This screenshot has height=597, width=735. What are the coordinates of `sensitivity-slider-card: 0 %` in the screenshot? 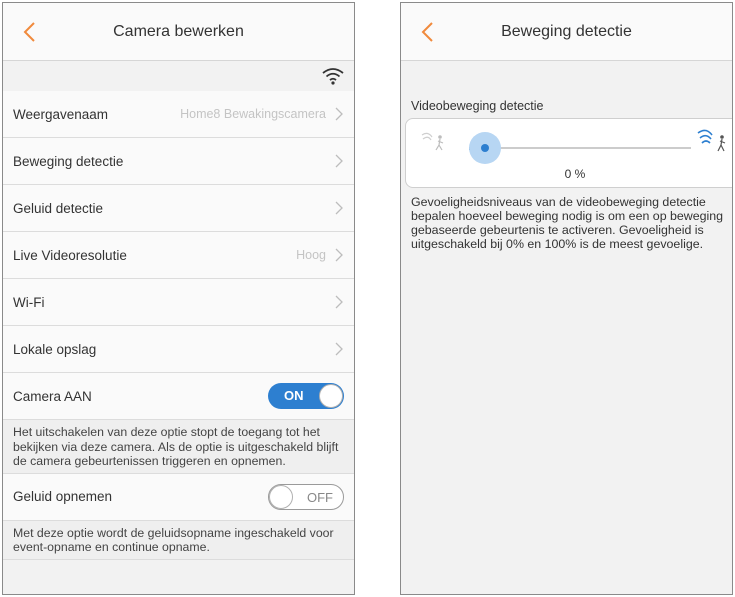 It's located at (568, 153).